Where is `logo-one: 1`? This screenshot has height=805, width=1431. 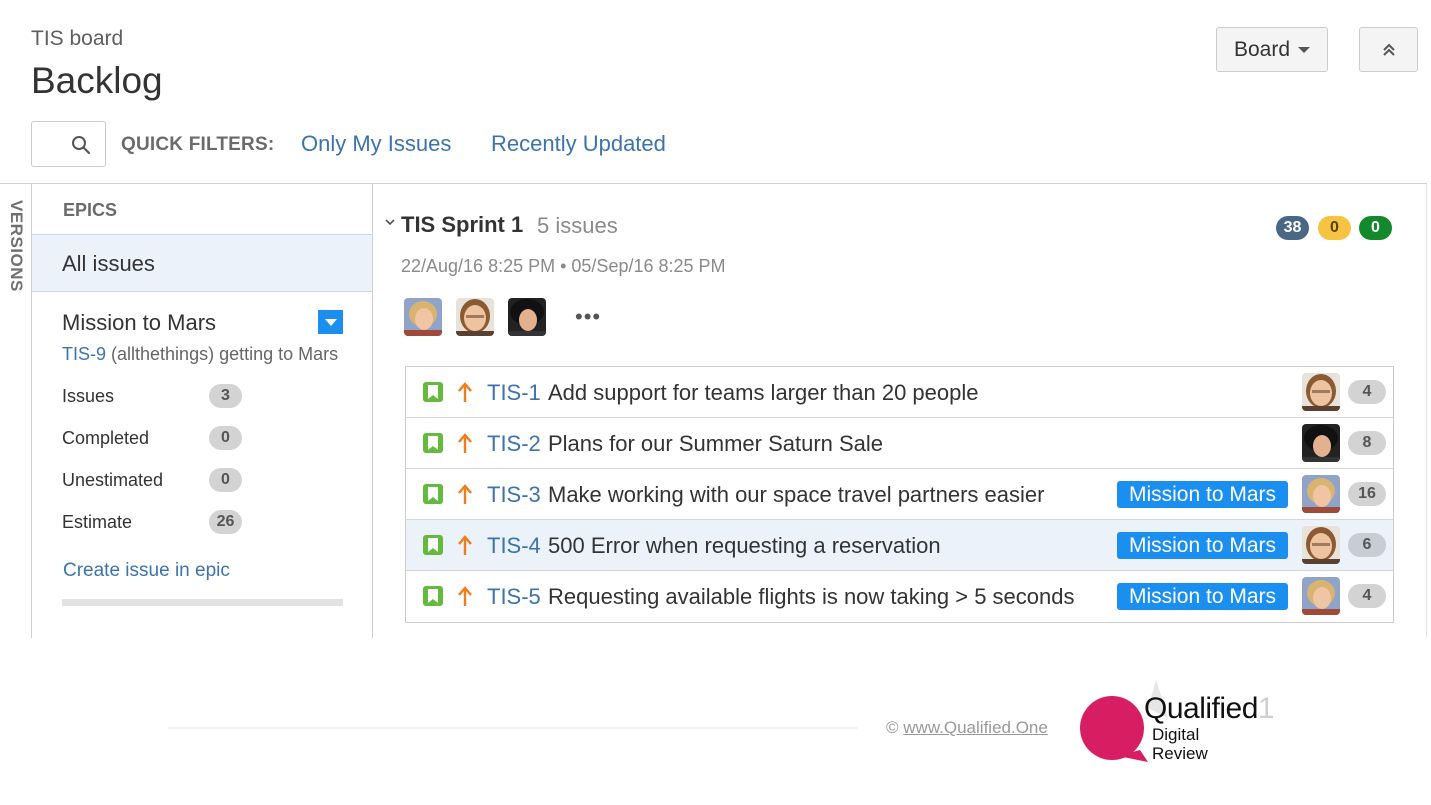
logo-one: 1 is located at coordinates (1266, 708).